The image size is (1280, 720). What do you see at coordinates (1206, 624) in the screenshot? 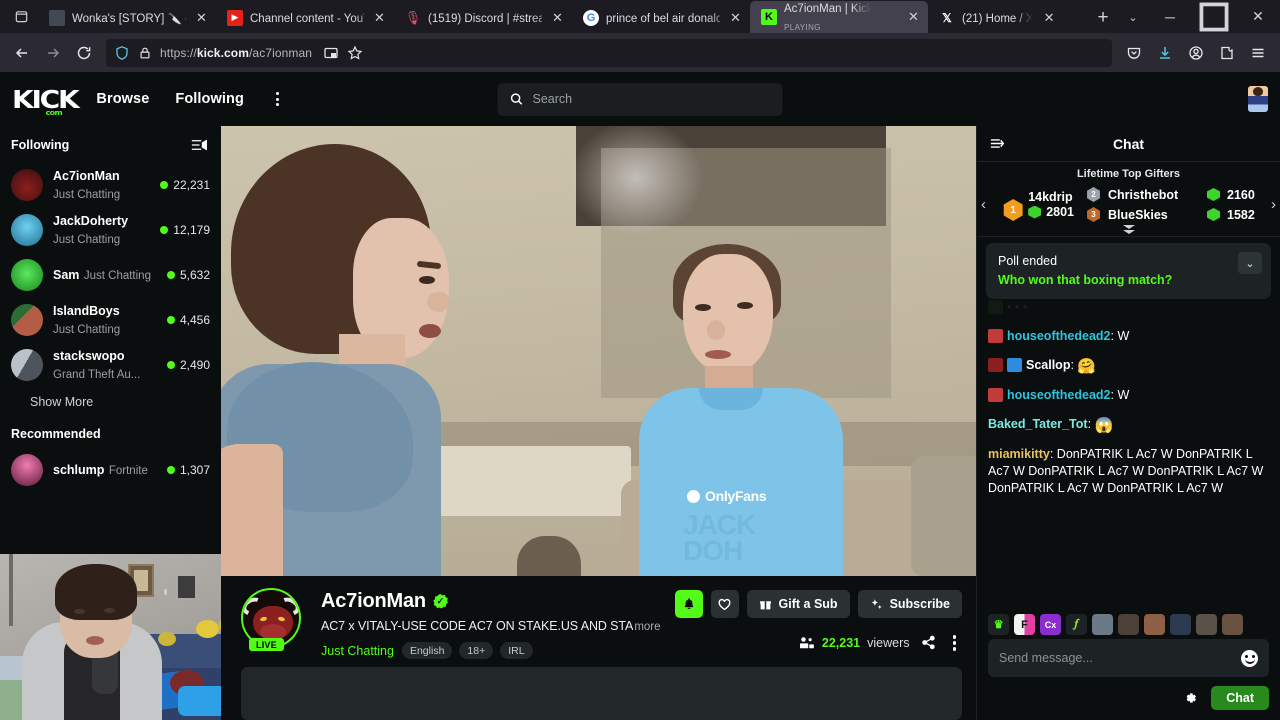
I see `emote-face5-icon` at bounding box center [1206, 624].